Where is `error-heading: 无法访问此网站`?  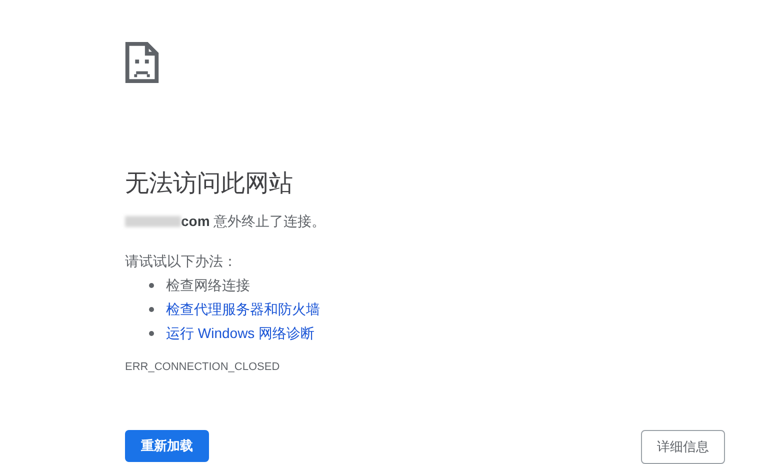
error-heading: 无法访问此网站 is located at coordinates (209, 184).